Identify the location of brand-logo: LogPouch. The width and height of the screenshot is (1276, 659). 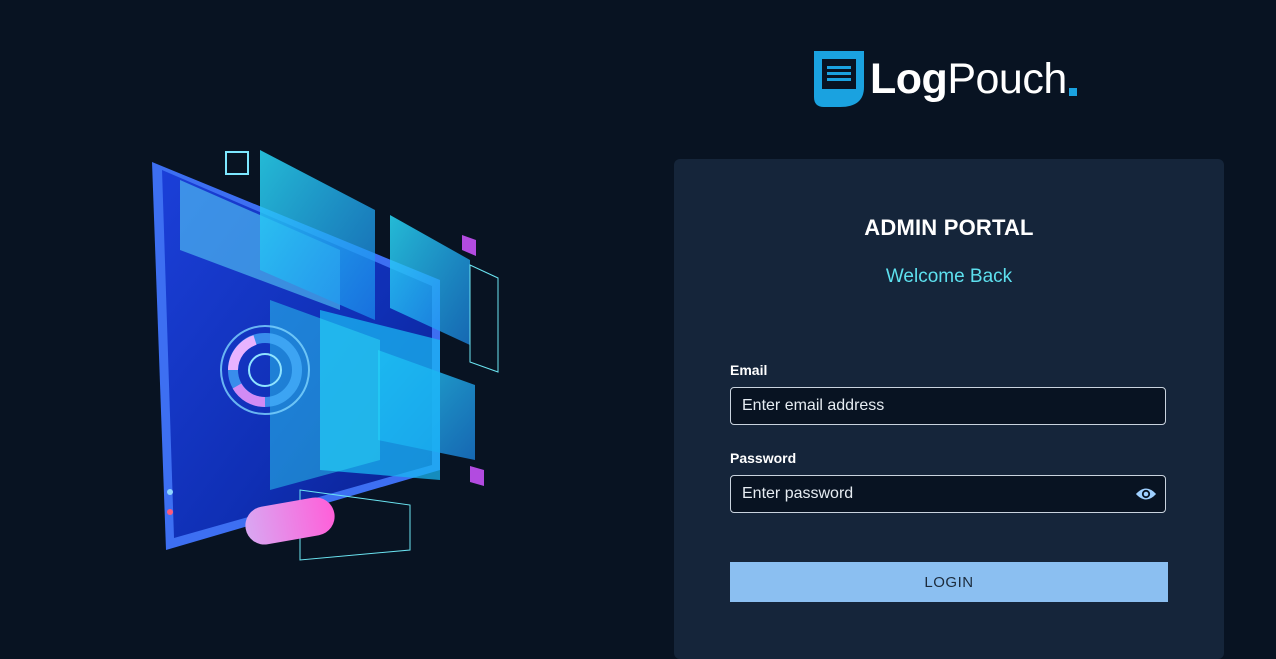
(943, 79).